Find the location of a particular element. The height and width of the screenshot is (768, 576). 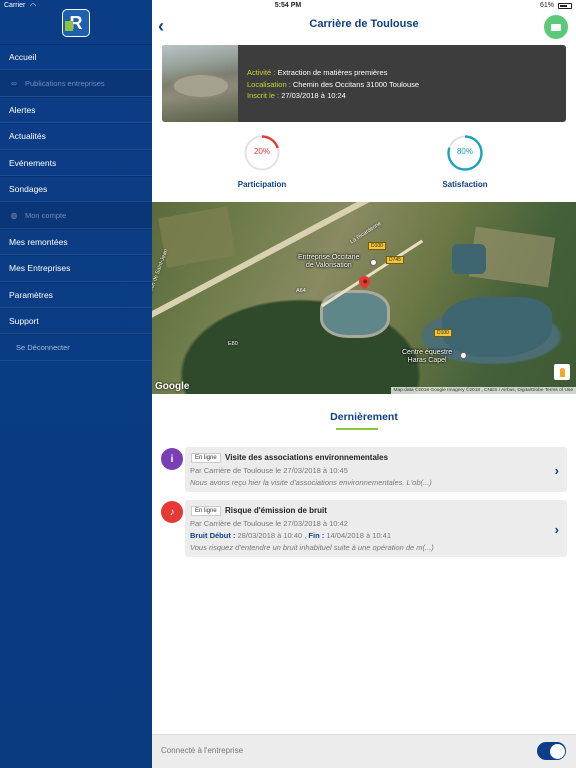

envelope-icon is located at coordinates (556, 27).